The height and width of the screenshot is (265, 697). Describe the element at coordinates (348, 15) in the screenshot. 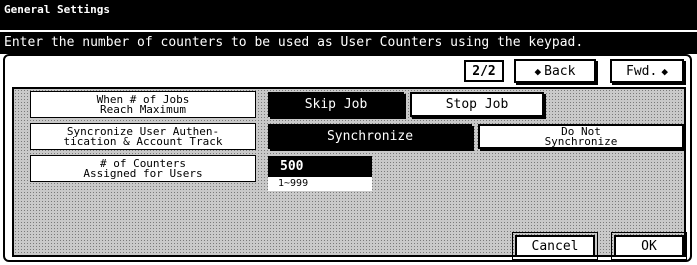

I see `title-bar: General Settings` at that location.